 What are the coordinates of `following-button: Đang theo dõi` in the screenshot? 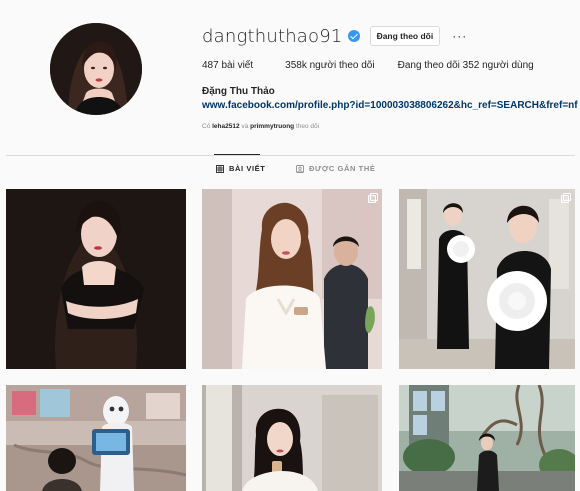 It's located at (405, 36).